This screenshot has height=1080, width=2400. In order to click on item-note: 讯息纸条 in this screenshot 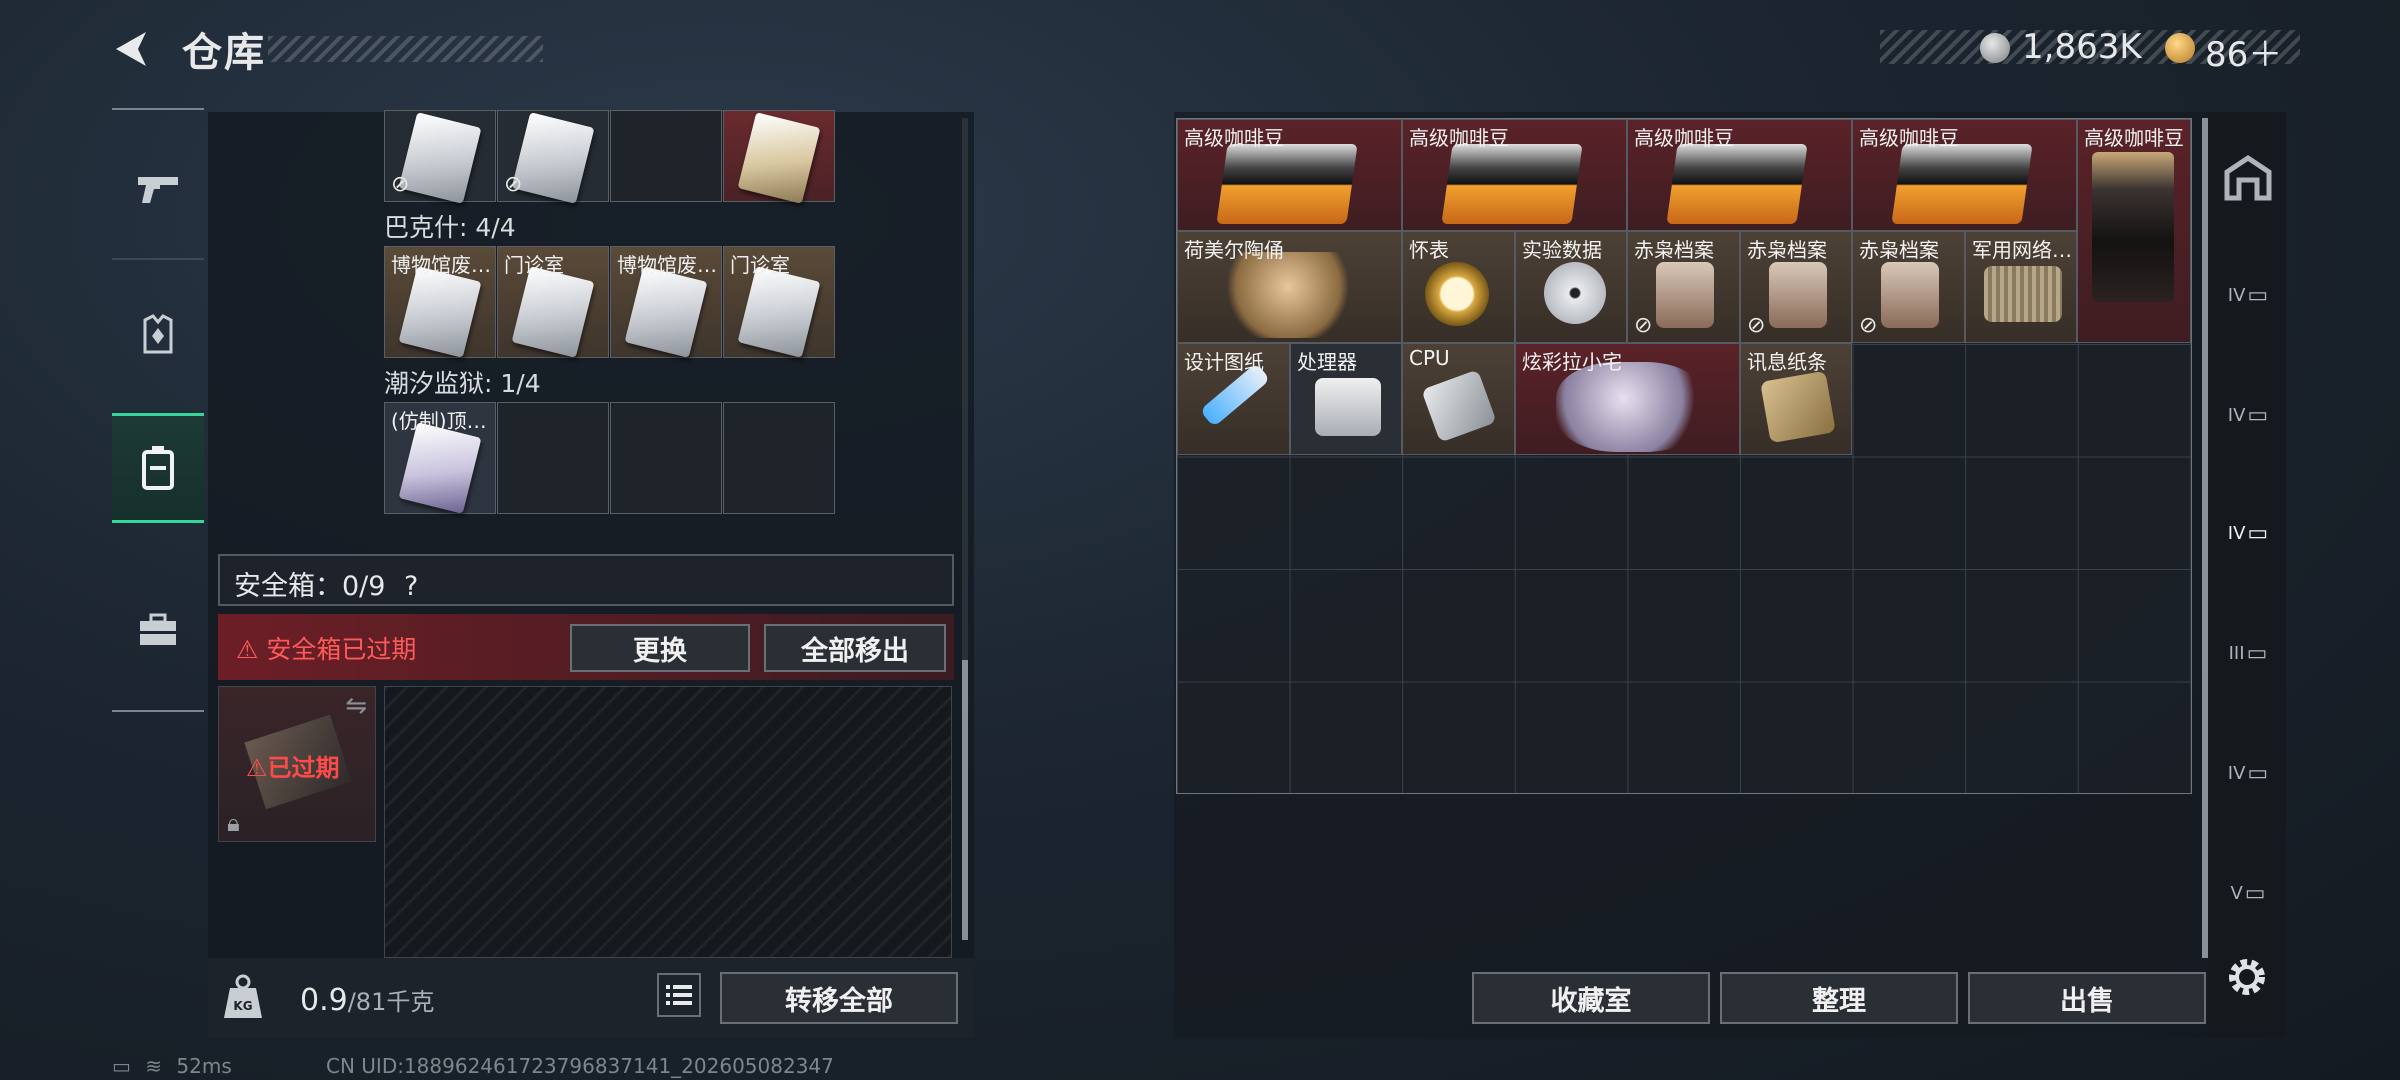, I will do `click(1796, 399)`.